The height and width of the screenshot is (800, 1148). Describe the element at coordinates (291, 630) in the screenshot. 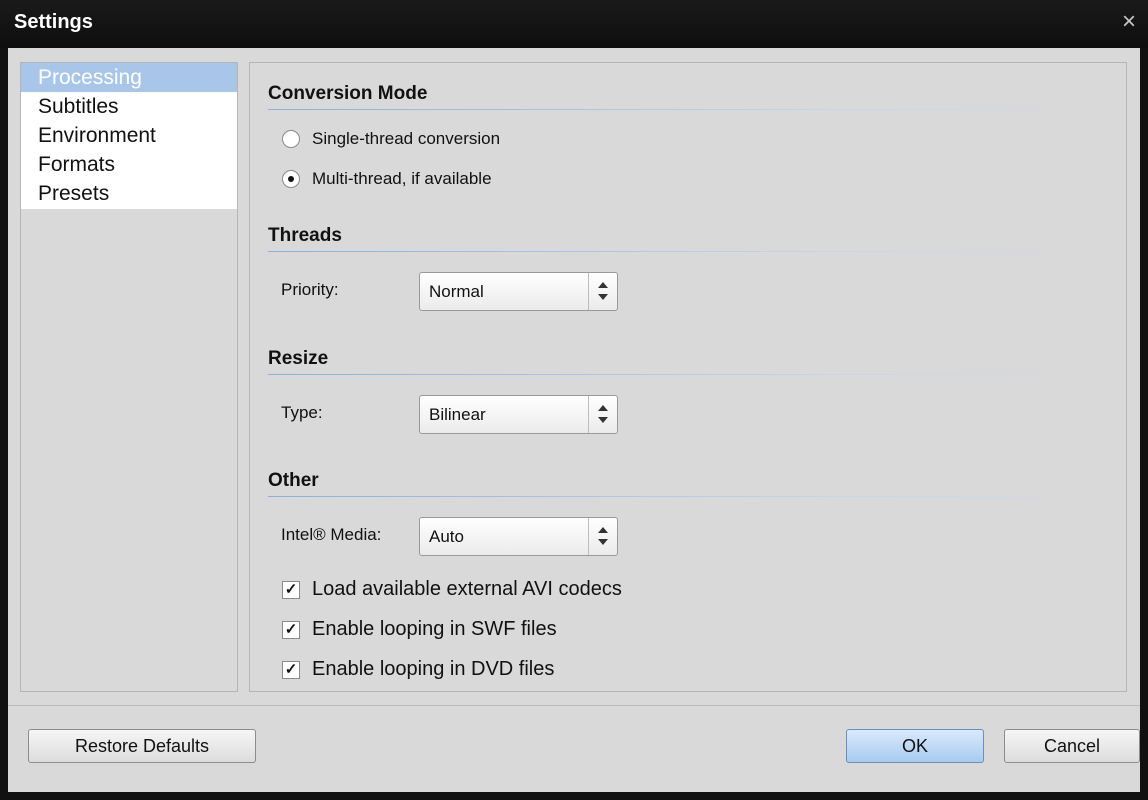

I see `swf-looping-checkbox: ✓` at that location.